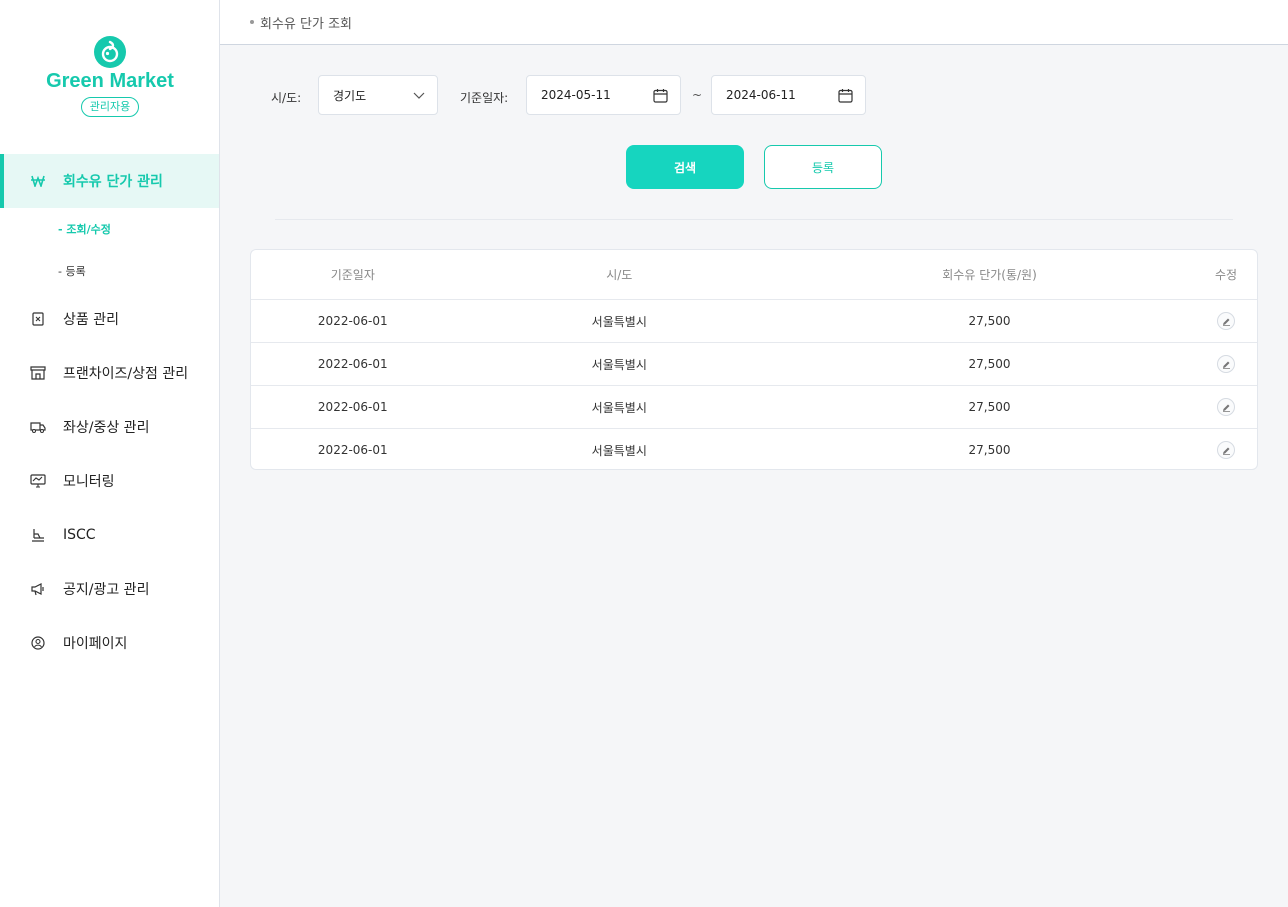  I want to click on page-title: 회수유 단가 조회, so click(306, 24).